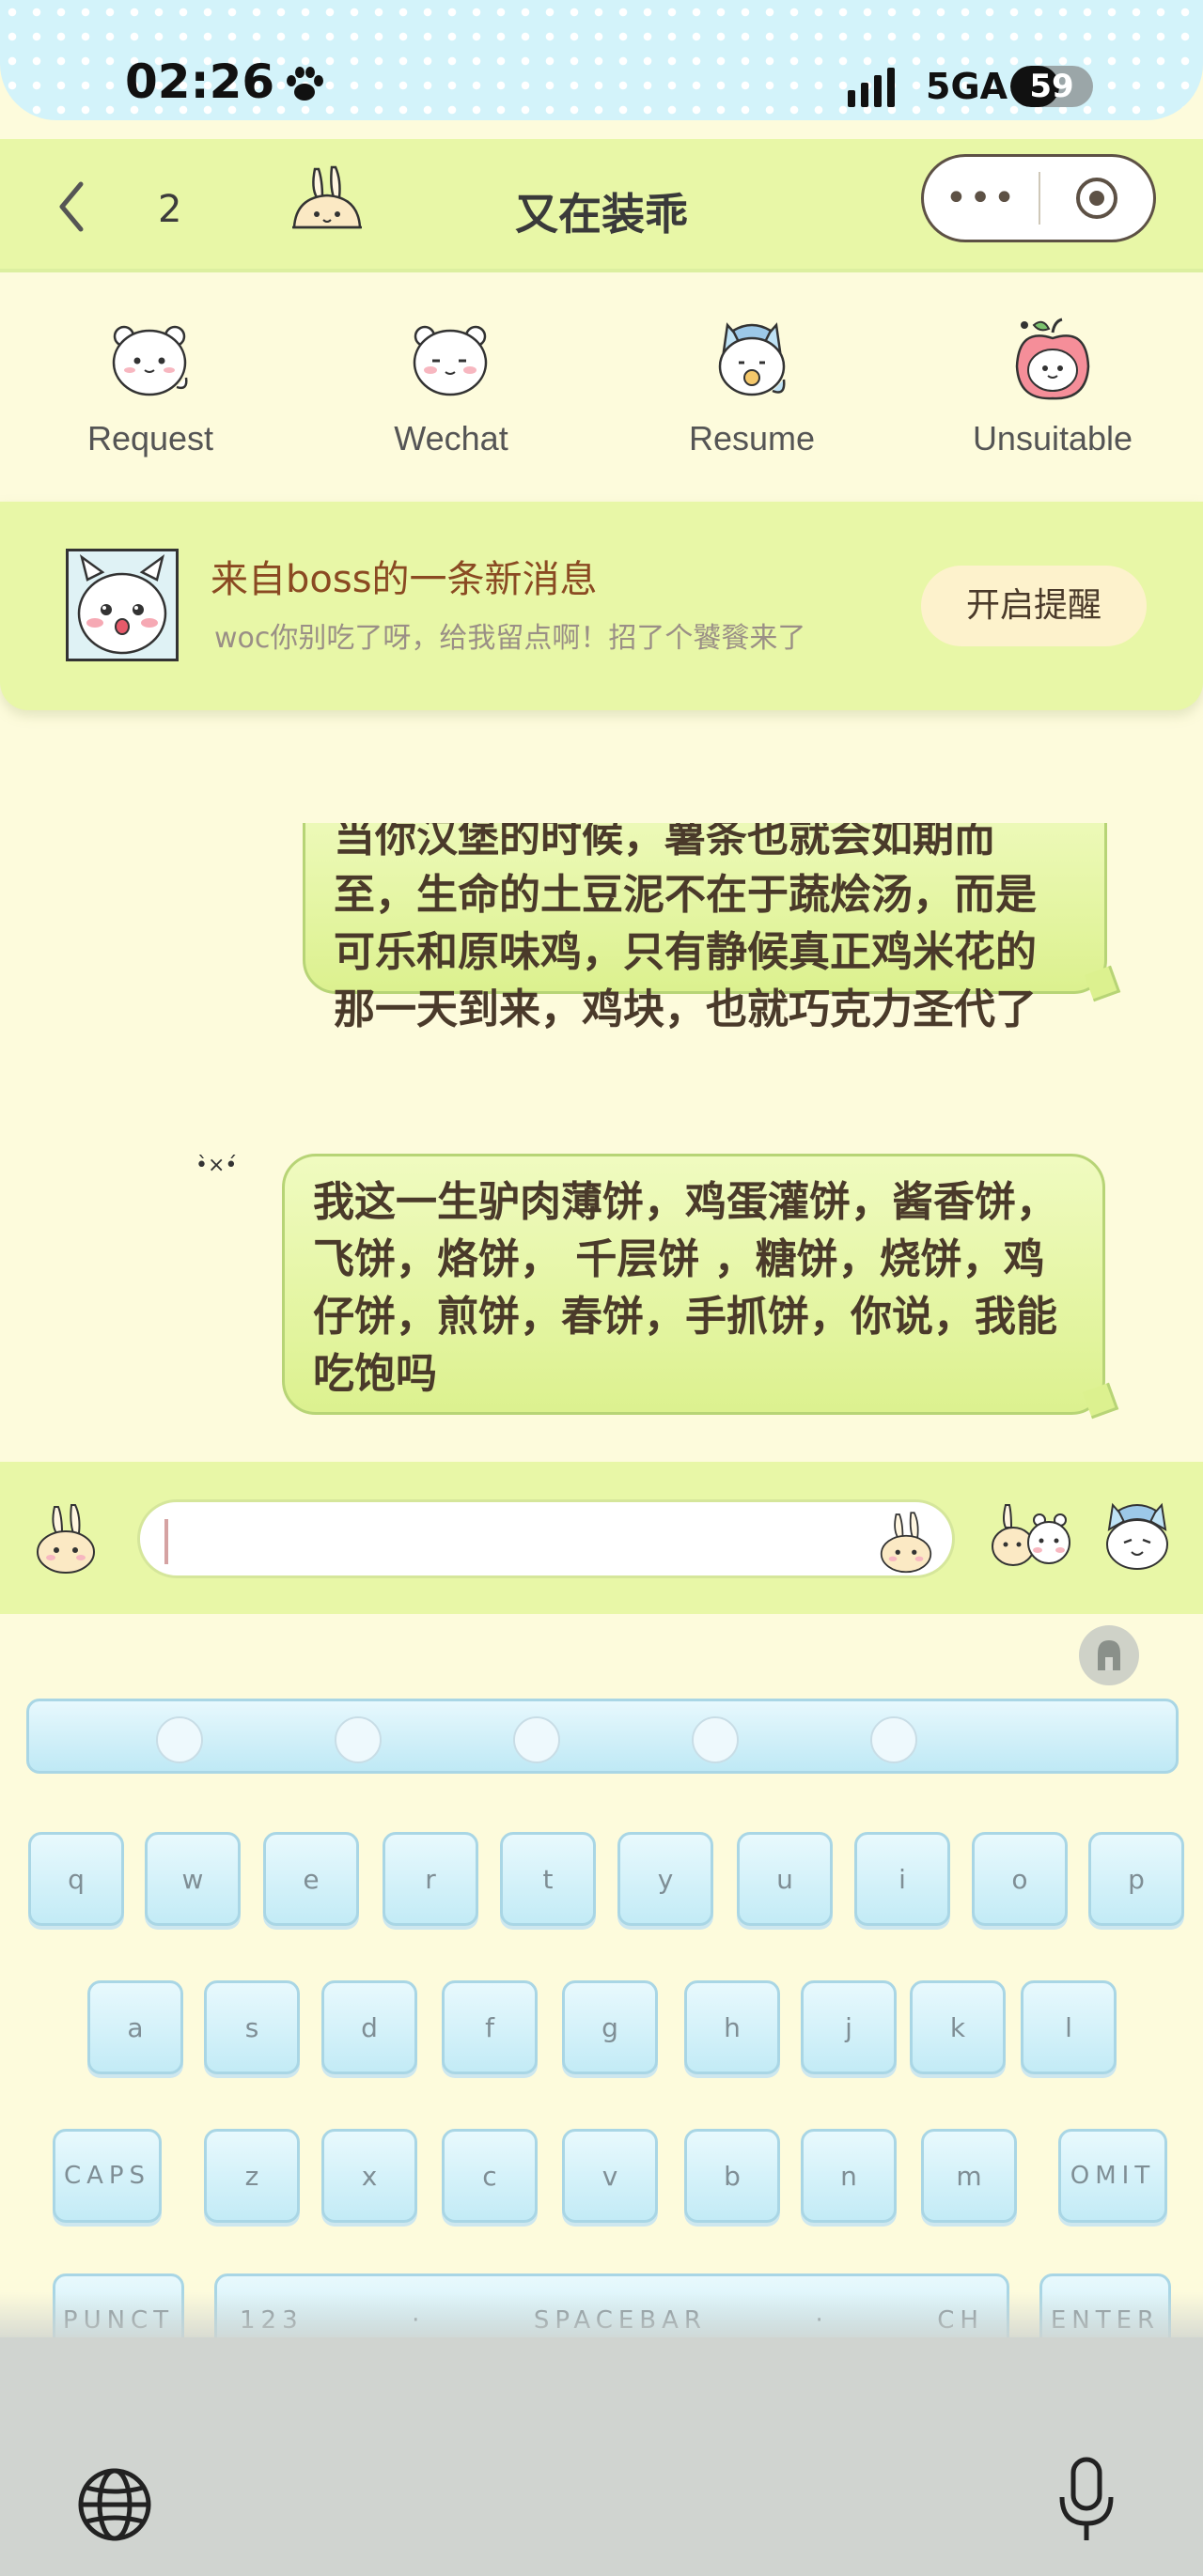 The width and height of the screenshot is (1203, 2576). Describe the element at coordinates (602, 1736) in the screenshot. I see `candidate-bar` at that location.